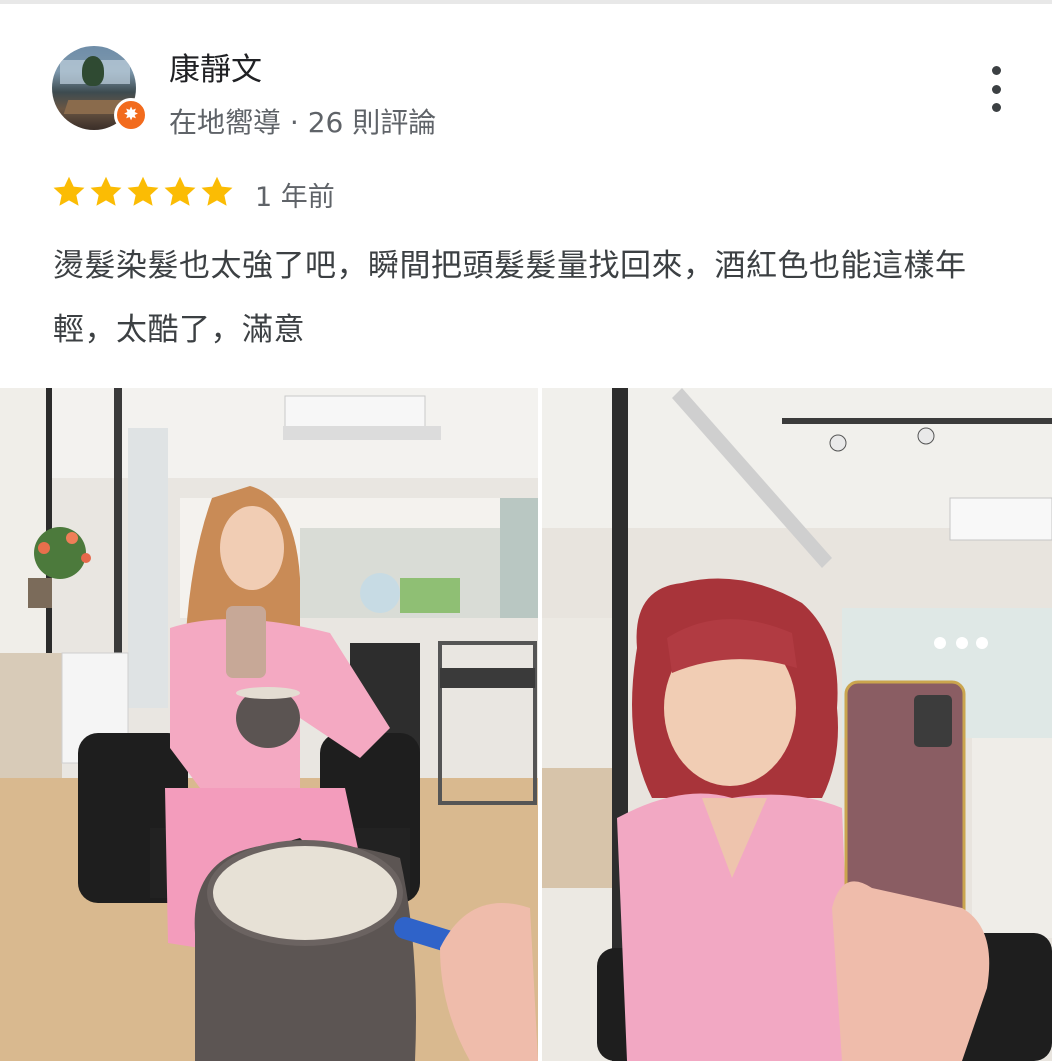  What do you see at coordinates (302, 121) in the screenshot?
I see `reviewer-meta: 在地嚮導 · 26 則評論` at bounding box center [302, 121].